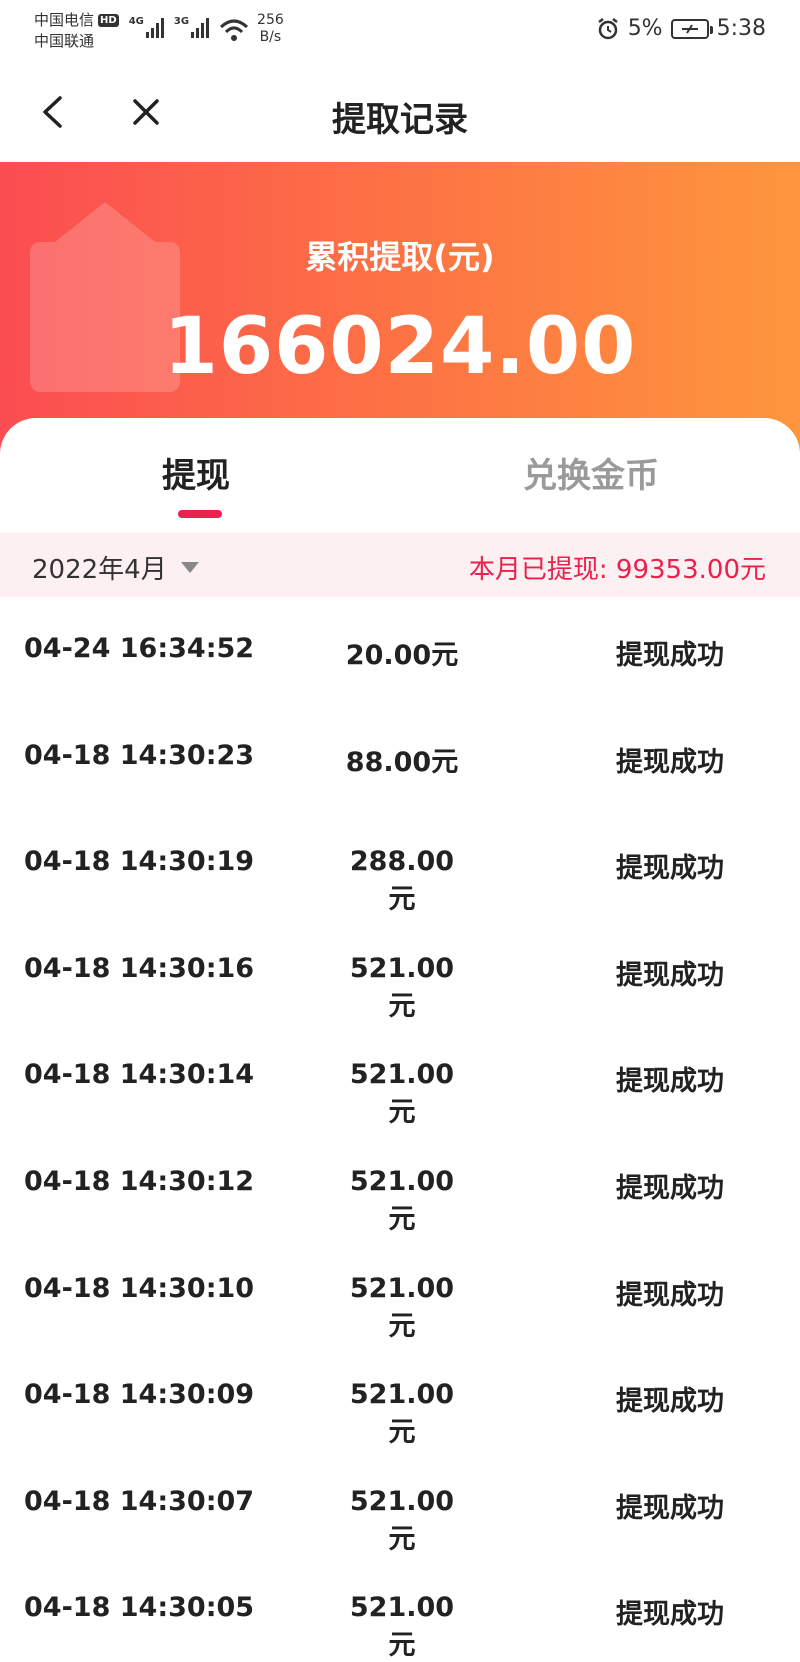 Image resolution: width=800 pixels, height=1662 pixels. I want to click on list-item: 04-18 14:30:14 521.00元 提现成功, so click(400, 1076).